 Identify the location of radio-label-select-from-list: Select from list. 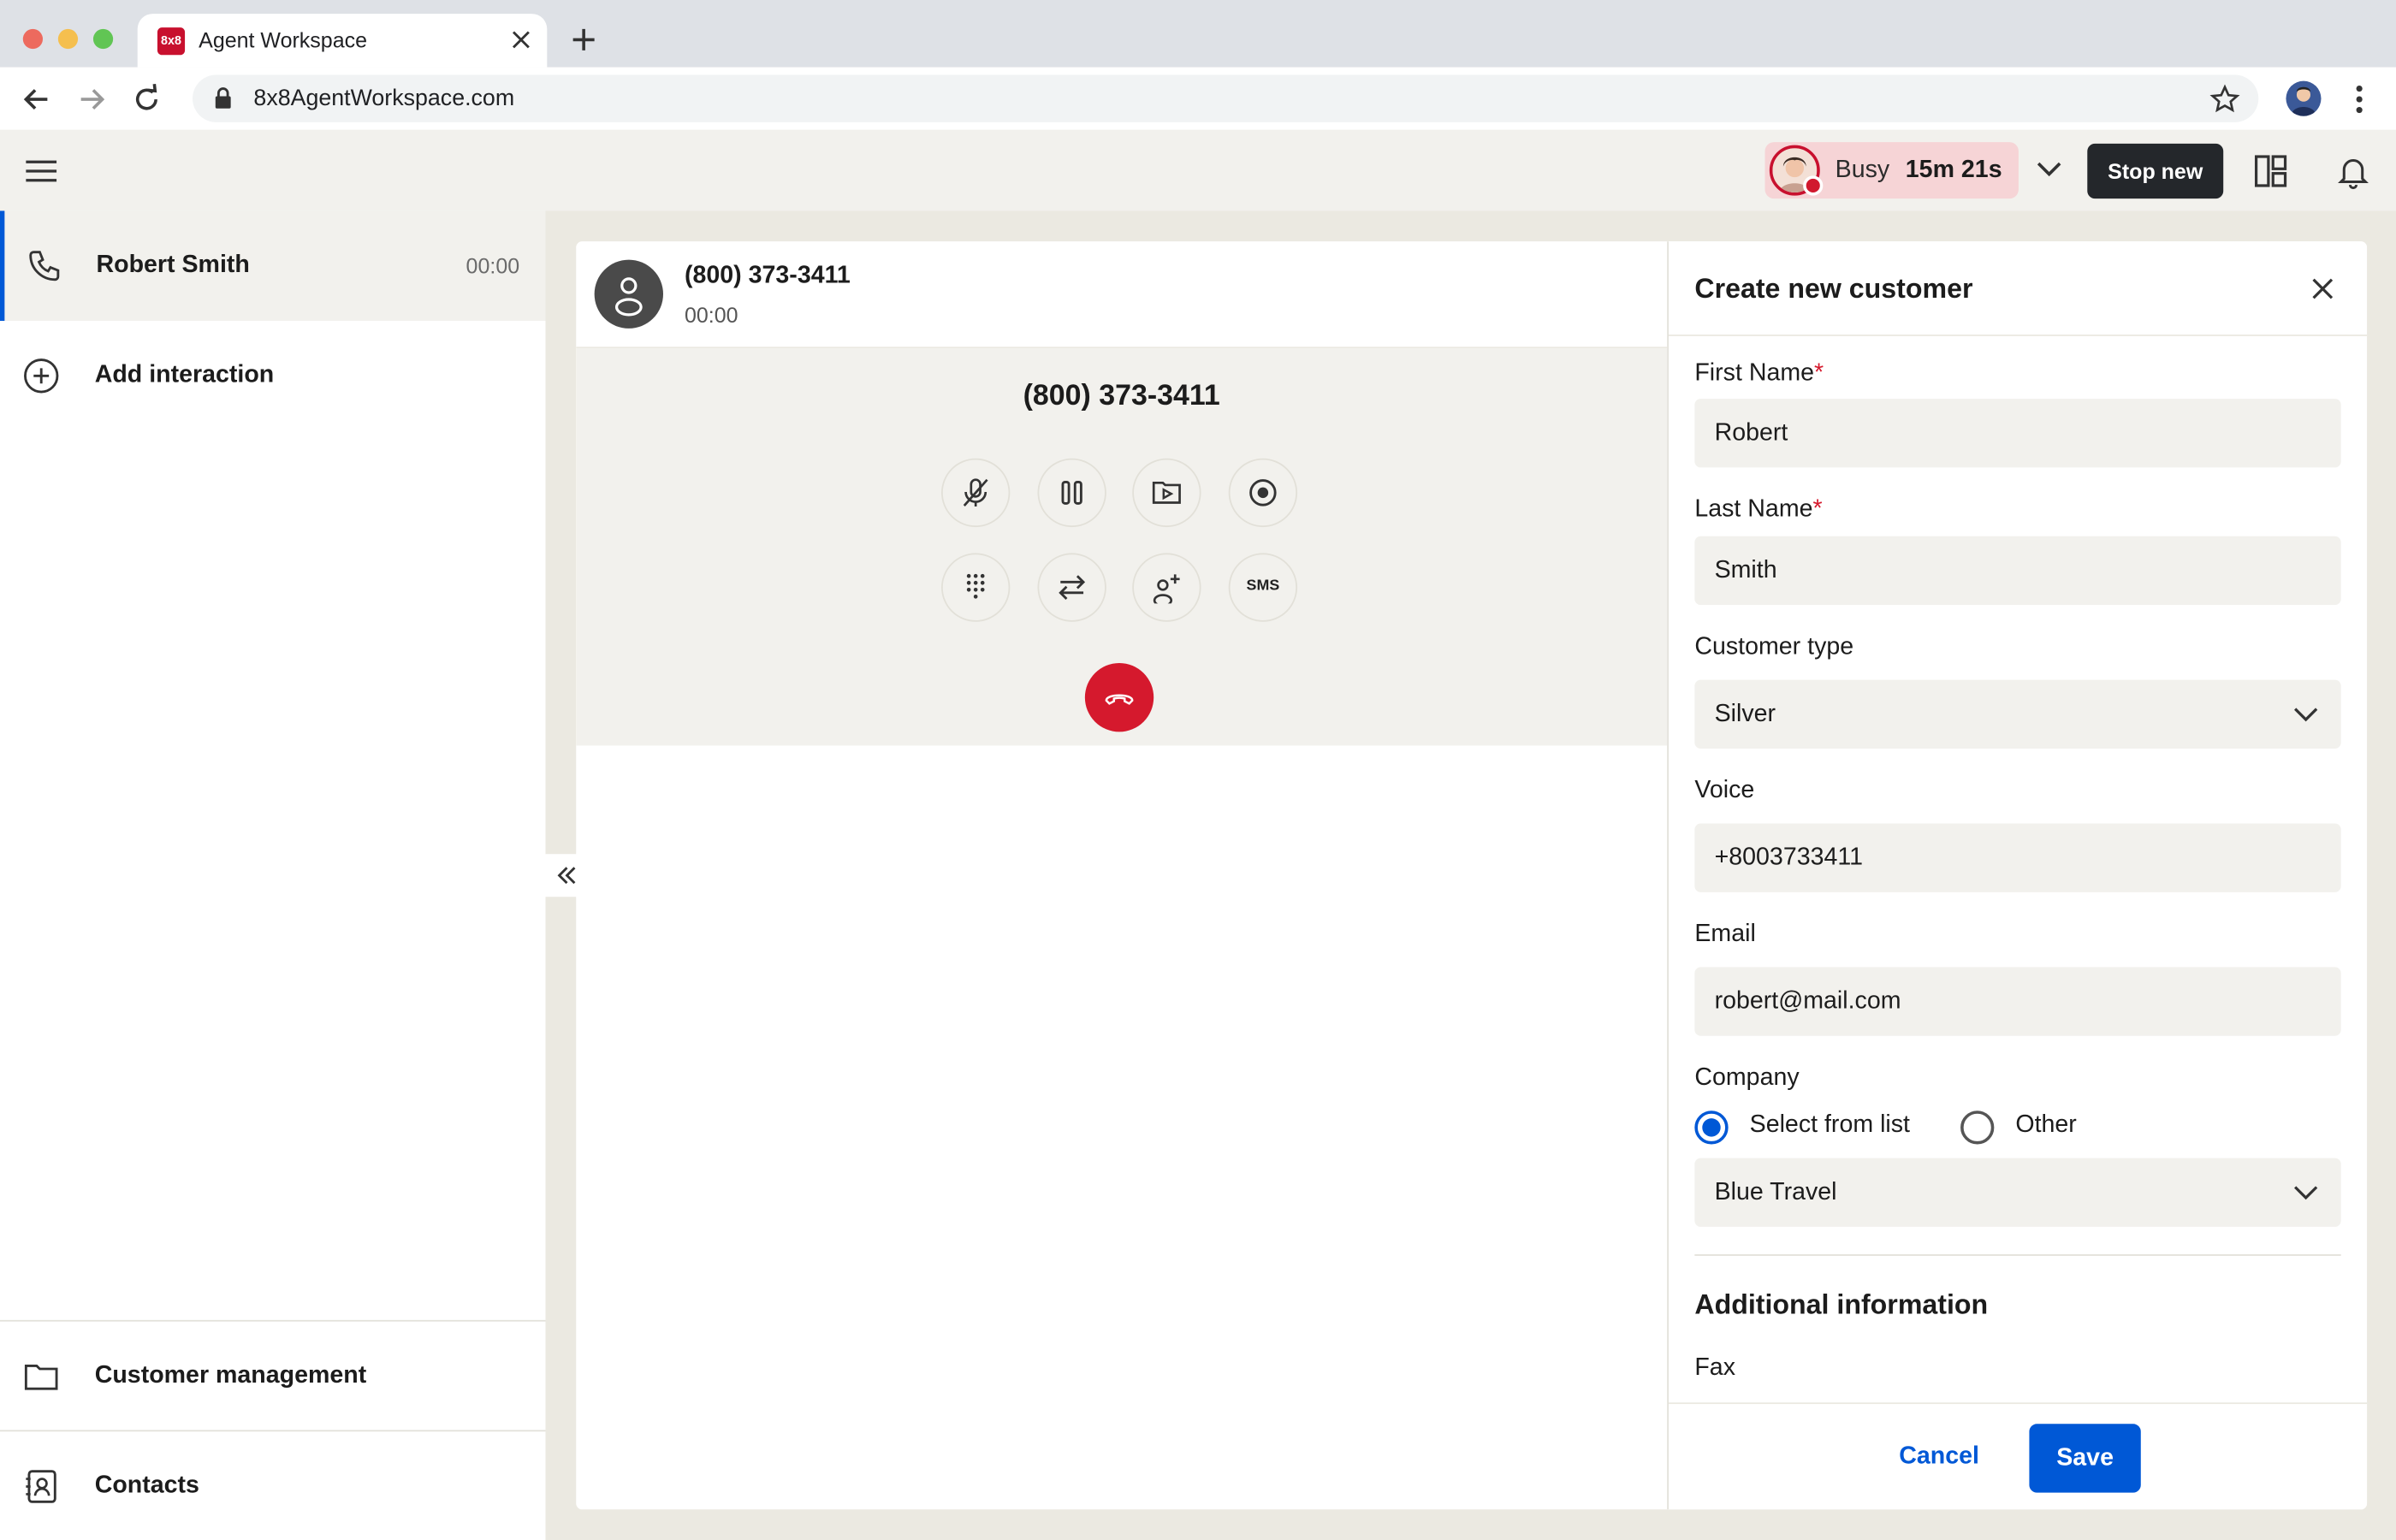
(1830, 1126).